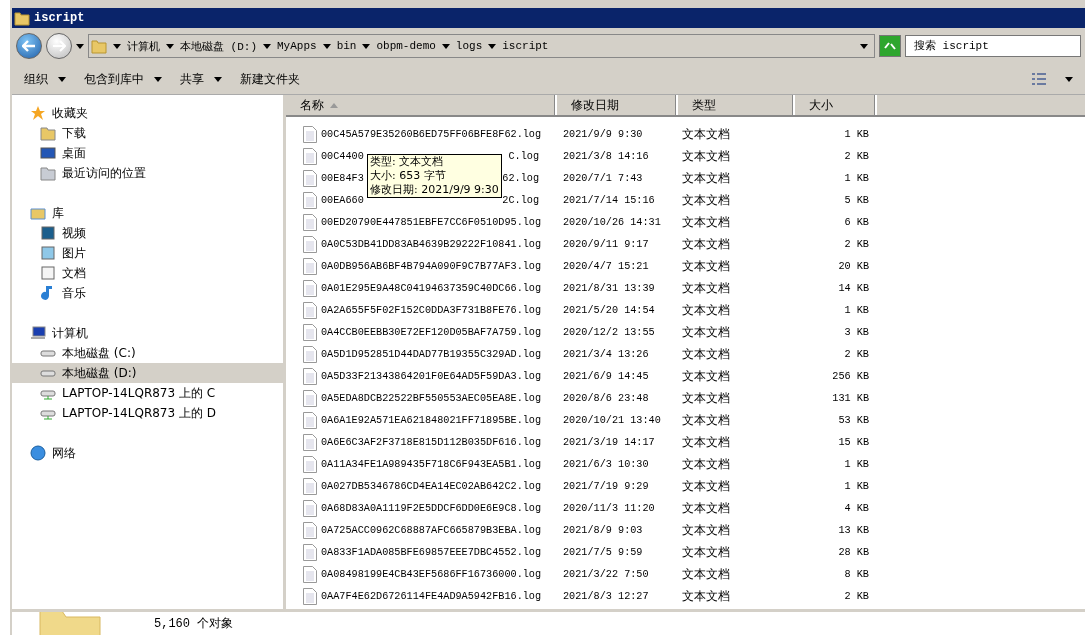 The width and height of the screenshot is (1085, 635). What do you see at coordinates (74, 133) in the screenshot?
I see `sidebar-label: 下载` at bounding box center [74, 133].